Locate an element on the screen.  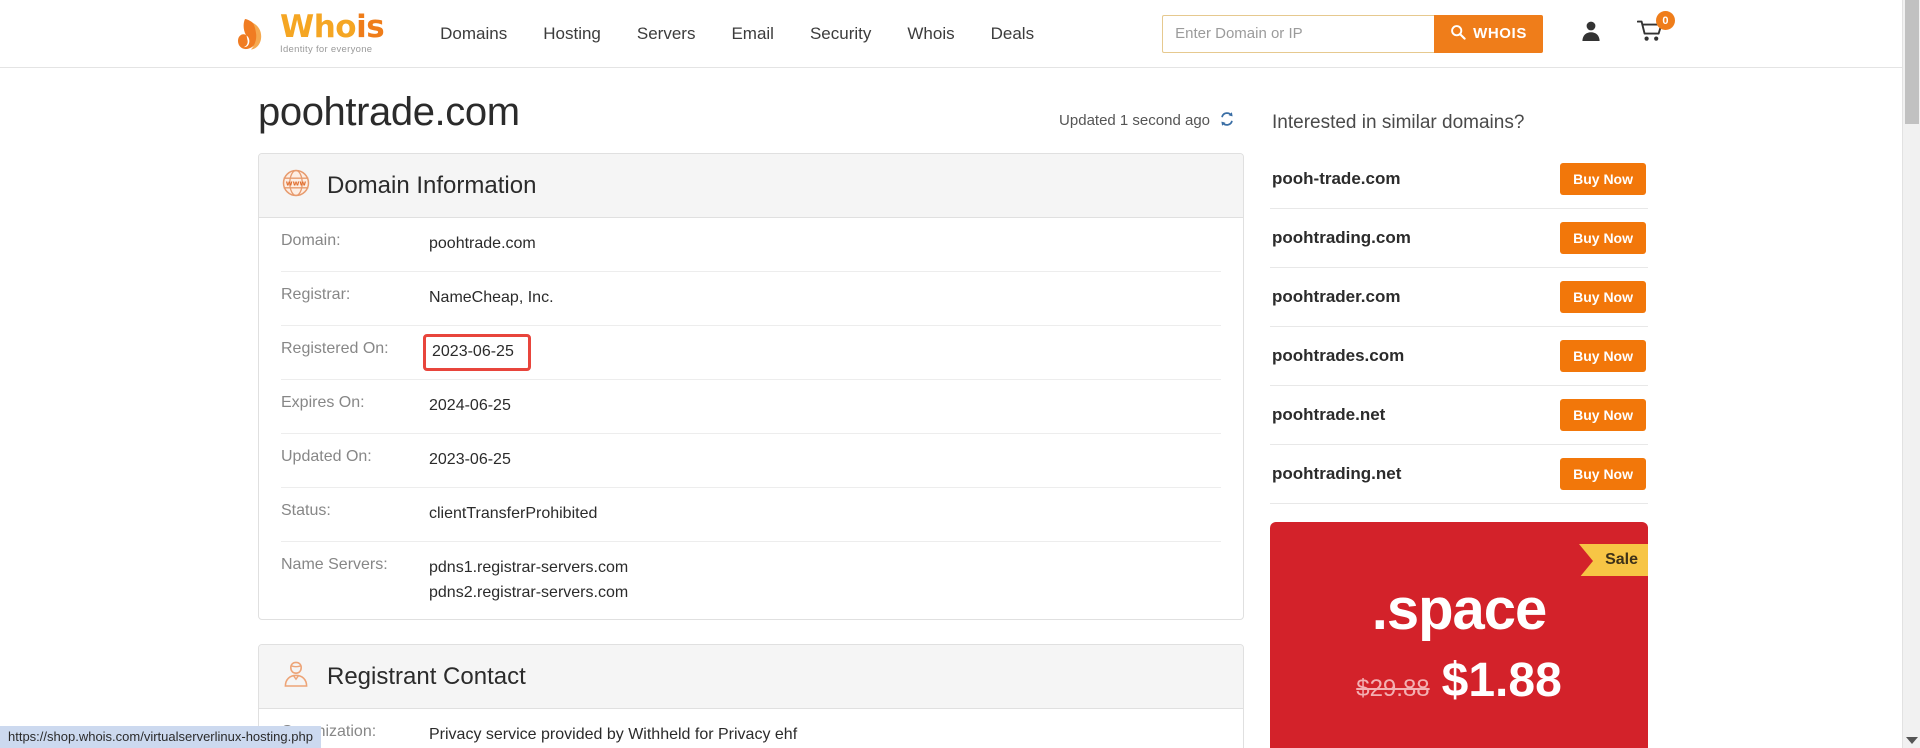
nav-item-email: Email is located at coordinates (752, 34).